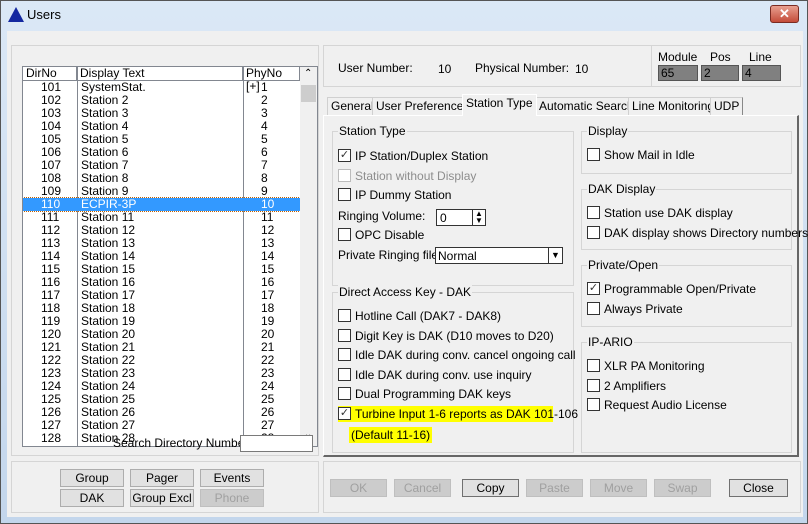 The width and height of the screenshot is (808, 524). Describe the element at coordinates (161, 334) in the screenshot. I see `list-row: 120 Station 20 20` at that location.